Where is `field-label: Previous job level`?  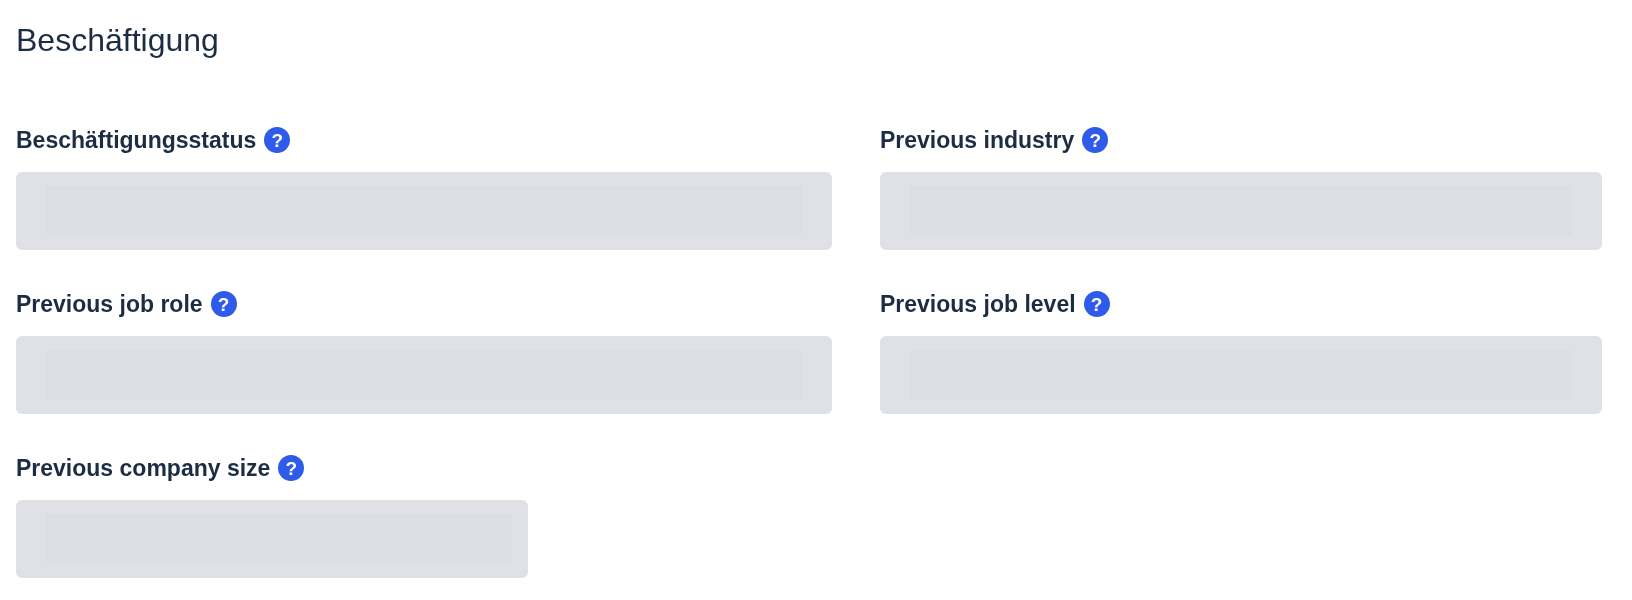 field-label: Previous job level is located at coordinates (978, 304).